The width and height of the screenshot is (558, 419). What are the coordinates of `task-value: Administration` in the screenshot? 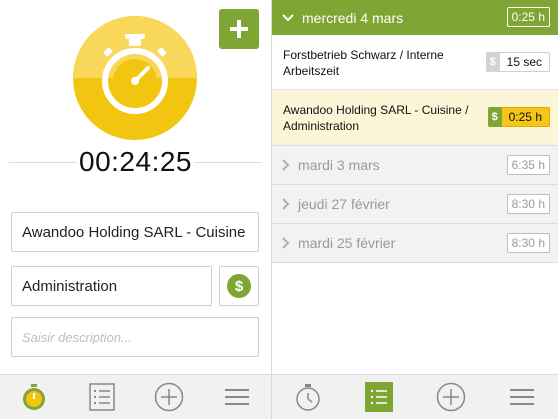 It's located at (70, 286).